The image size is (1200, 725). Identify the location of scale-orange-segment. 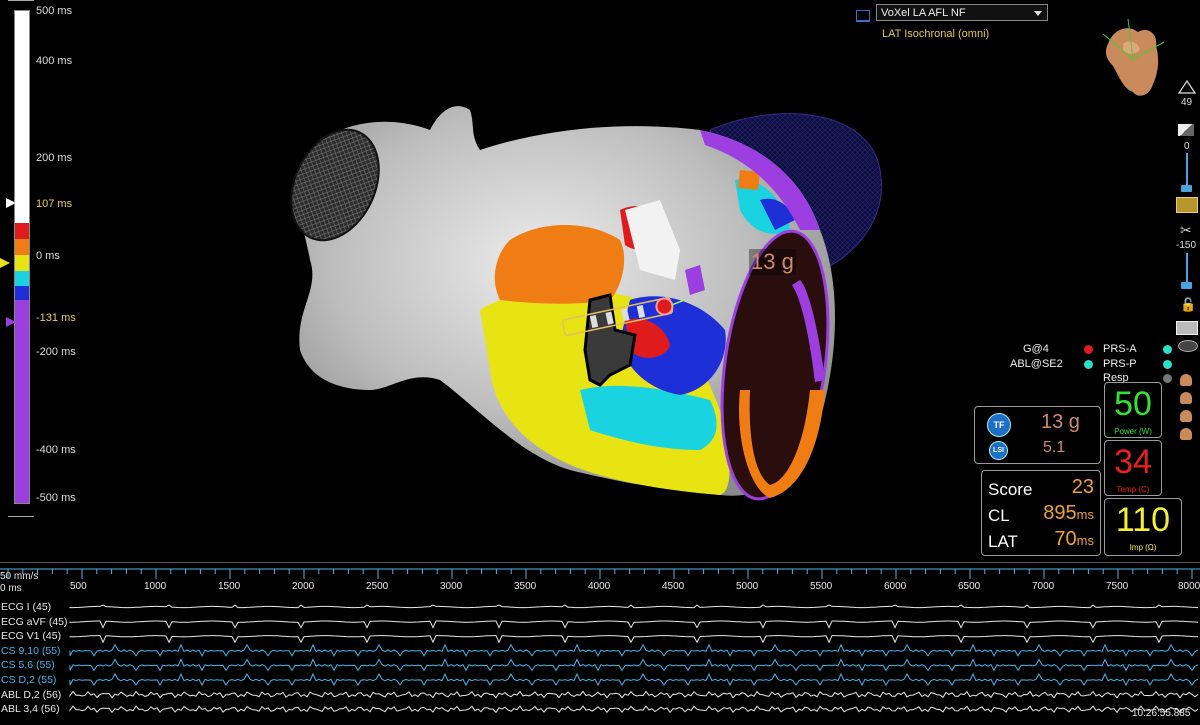
(22, 247).